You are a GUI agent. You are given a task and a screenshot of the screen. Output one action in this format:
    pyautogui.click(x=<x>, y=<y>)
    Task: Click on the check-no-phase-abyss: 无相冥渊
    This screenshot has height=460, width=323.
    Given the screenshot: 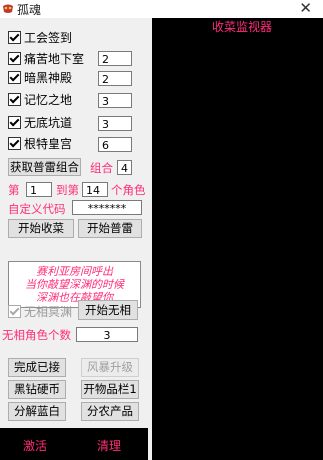 What is the action you would take?
    pyautogui.click(x=40, y=311)
    